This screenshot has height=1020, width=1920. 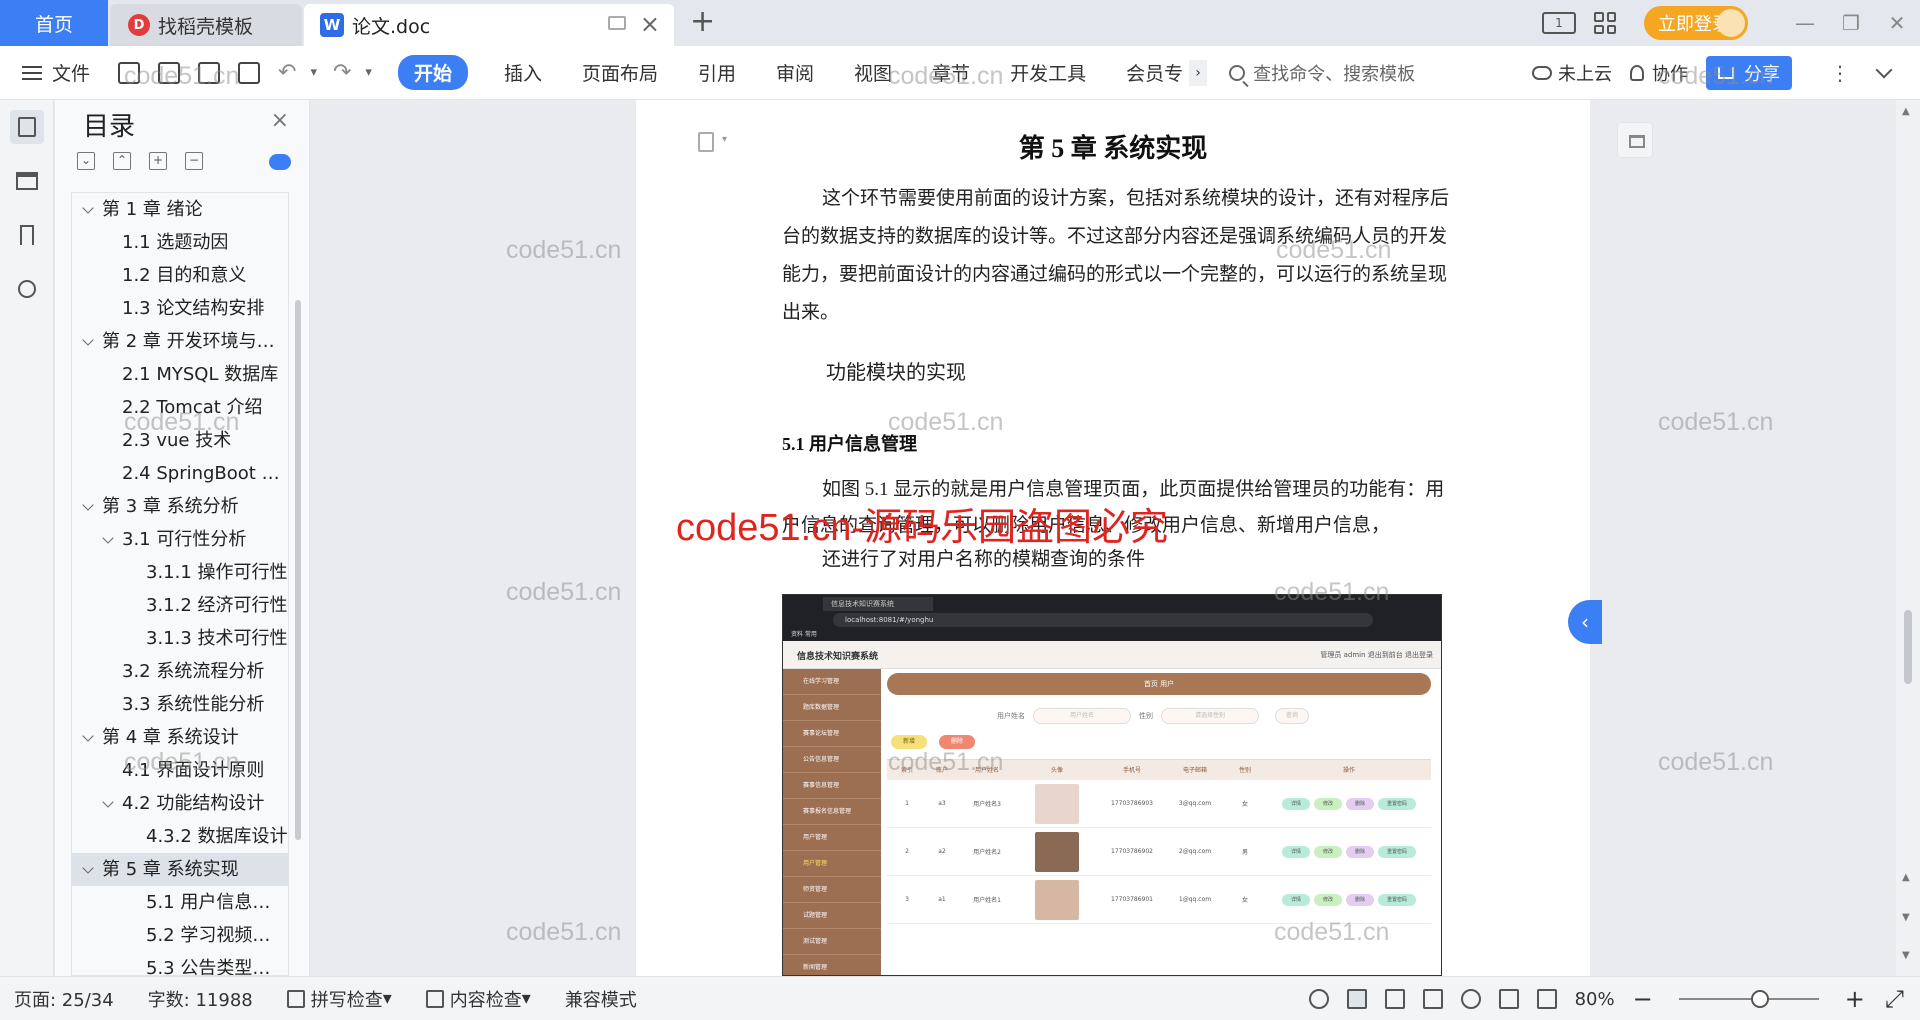 What do you see at coordinates (702, 21) in the screenshot?
I see `new-tab-icon: +` at bounding box center [702, 21].